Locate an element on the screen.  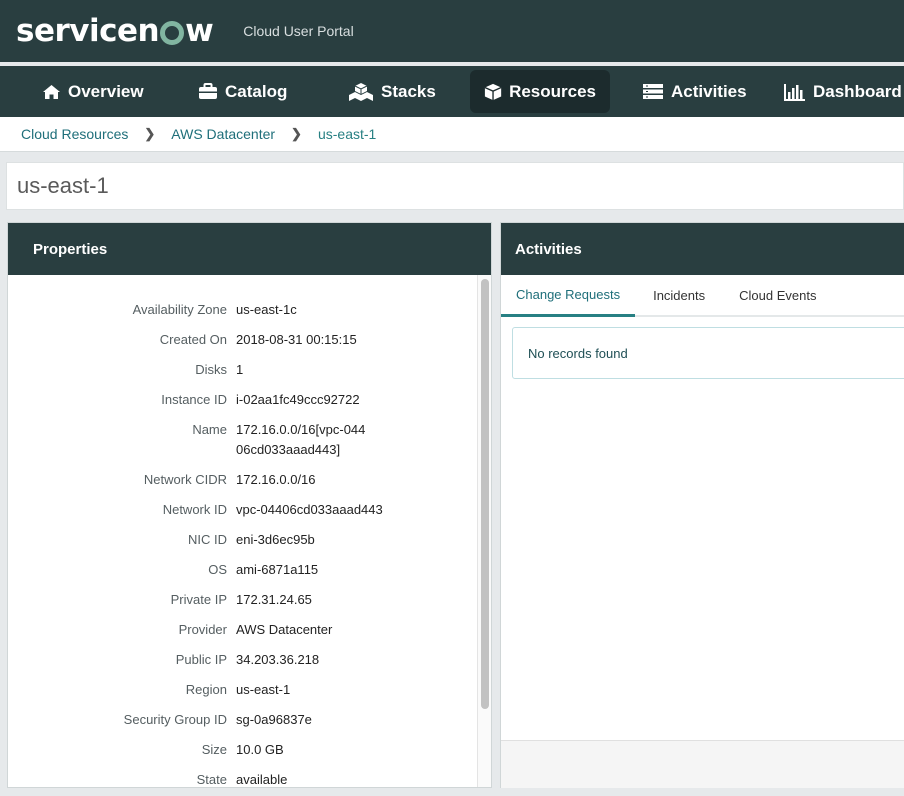
nav-label: Activities is located at coordinates (709, 91).